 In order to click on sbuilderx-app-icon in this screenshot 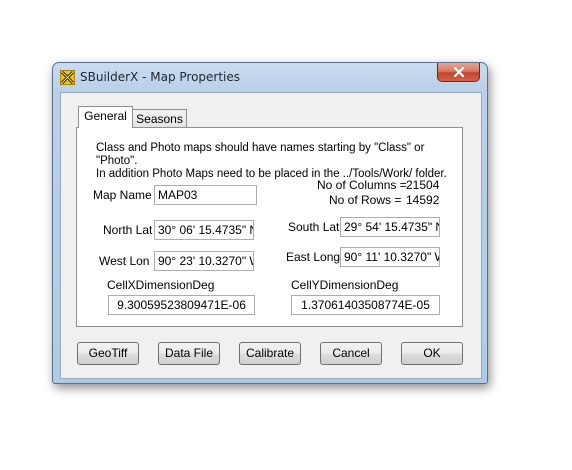, I will do `click(67, 77)`.